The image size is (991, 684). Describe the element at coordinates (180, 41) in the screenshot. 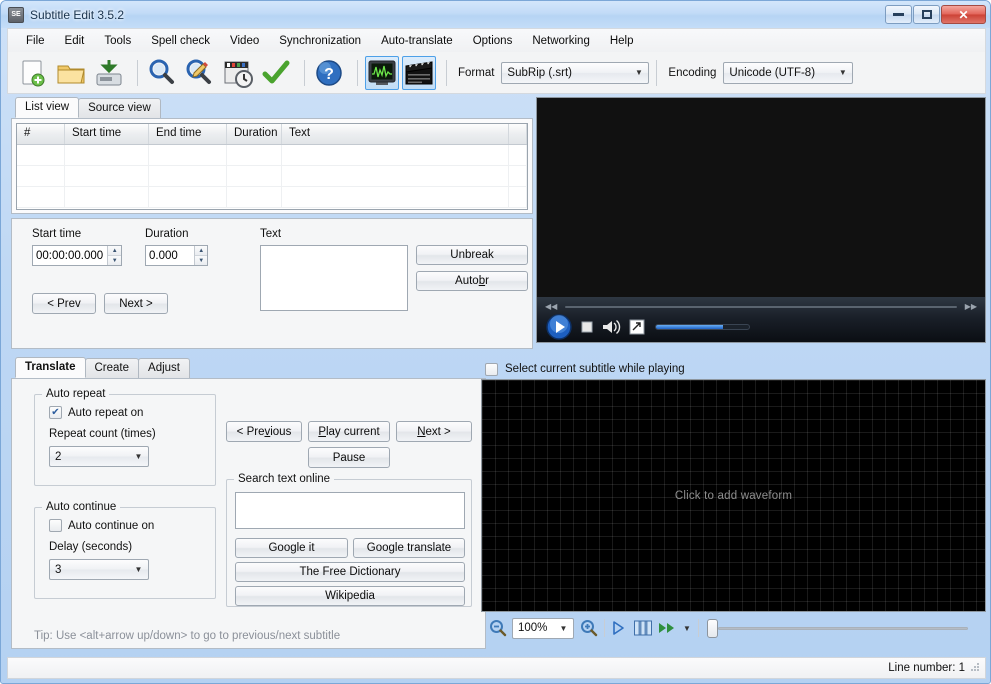

I see `menu-spell-check: Spell check` at that location.